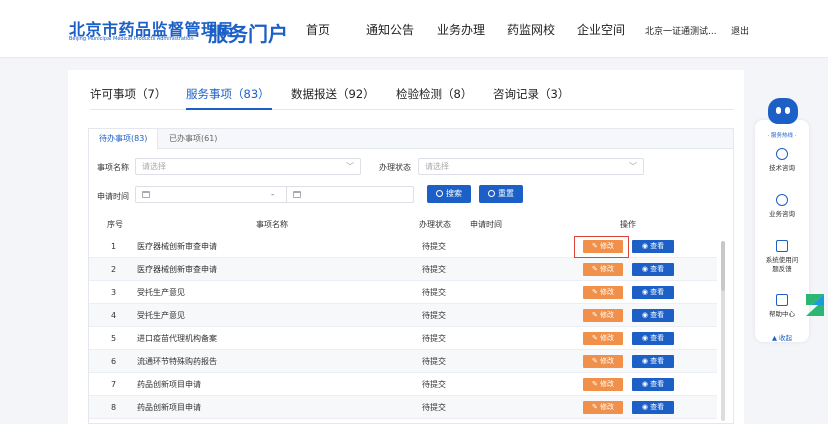 The width and height of the screenshot is (828, 424). What do you see at coordinates (782, 160) in the screenshot?
I see `sidebar-item-tech-consult: 技术咨询` at bounding box center [782, 160].